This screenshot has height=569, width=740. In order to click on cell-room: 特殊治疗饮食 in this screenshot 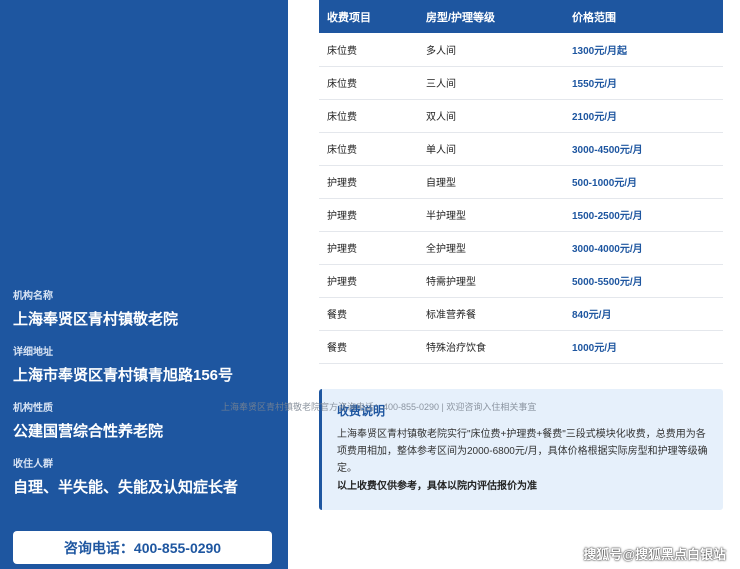, I will do `click(499, 347)`.